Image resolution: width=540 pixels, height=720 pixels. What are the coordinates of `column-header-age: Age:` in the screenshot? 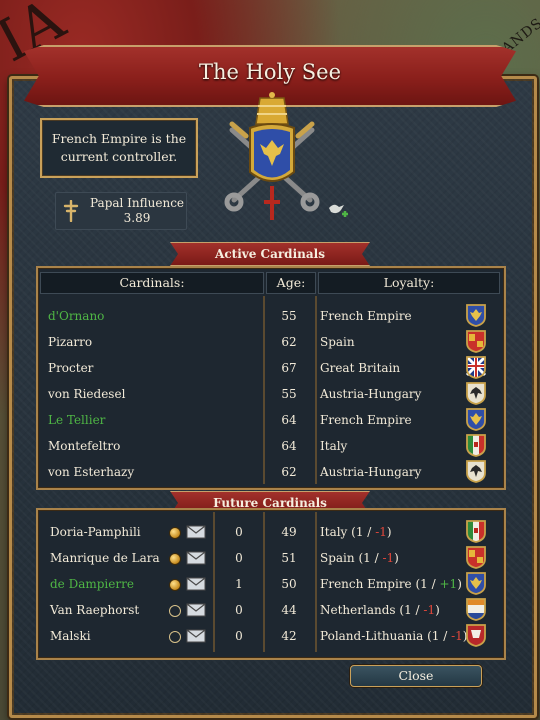 It's located at (291, 283).